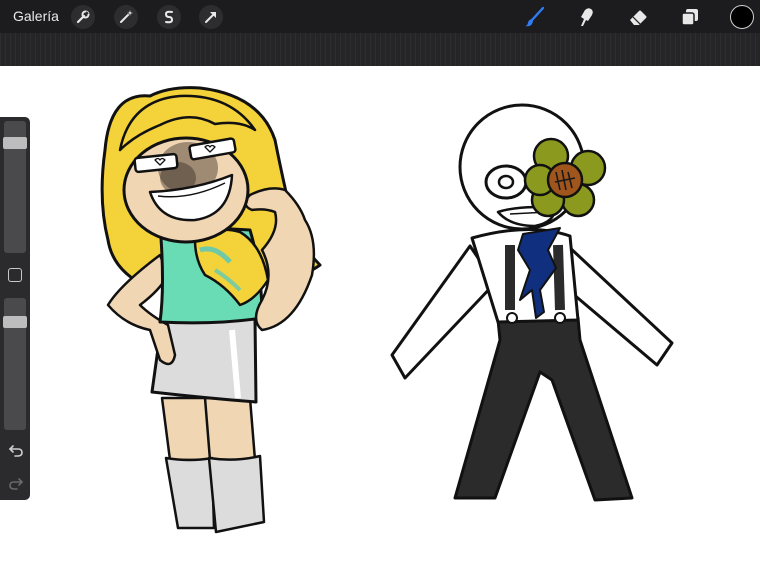 This screenshot has width=760, height=570. I want to click on skull-pants, so click(543, 409).